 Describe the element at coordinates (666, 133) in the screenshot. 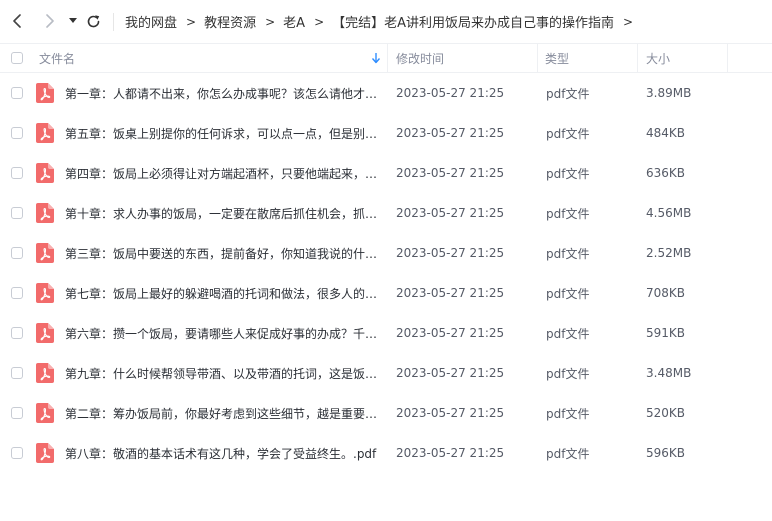

I see `file-size: 484KB` at that location.